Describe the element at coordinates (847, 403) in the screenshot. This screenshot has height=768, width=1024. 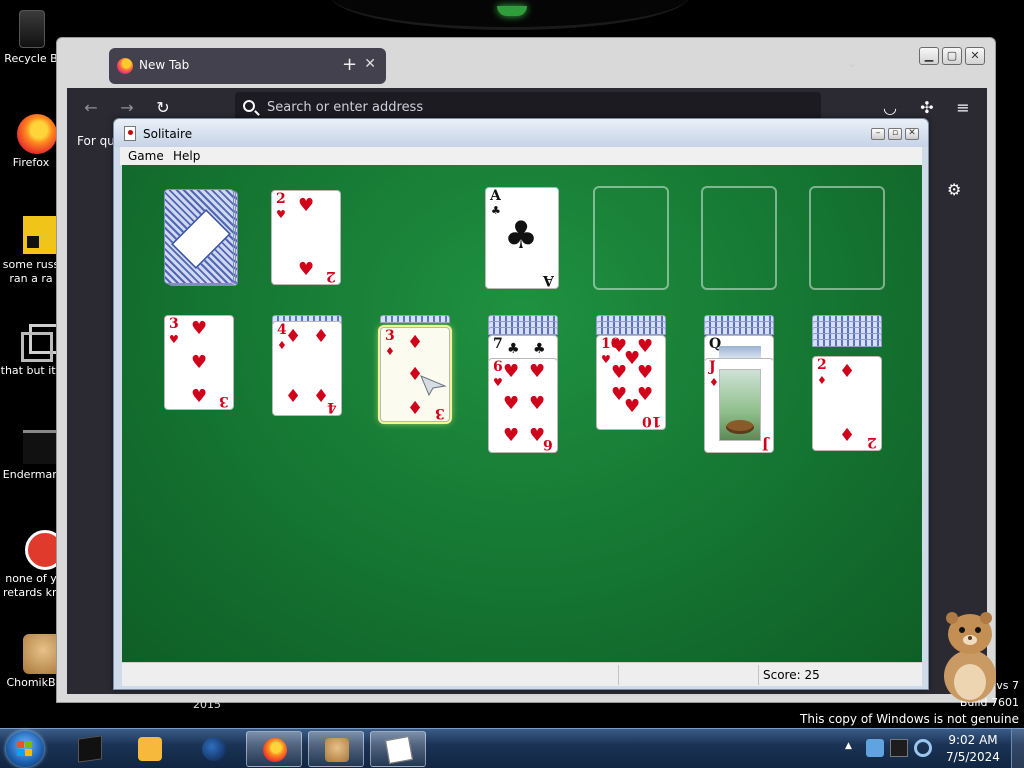
I see `tableau-card: 2 ♦ ♦ ♦ 2` at that location.